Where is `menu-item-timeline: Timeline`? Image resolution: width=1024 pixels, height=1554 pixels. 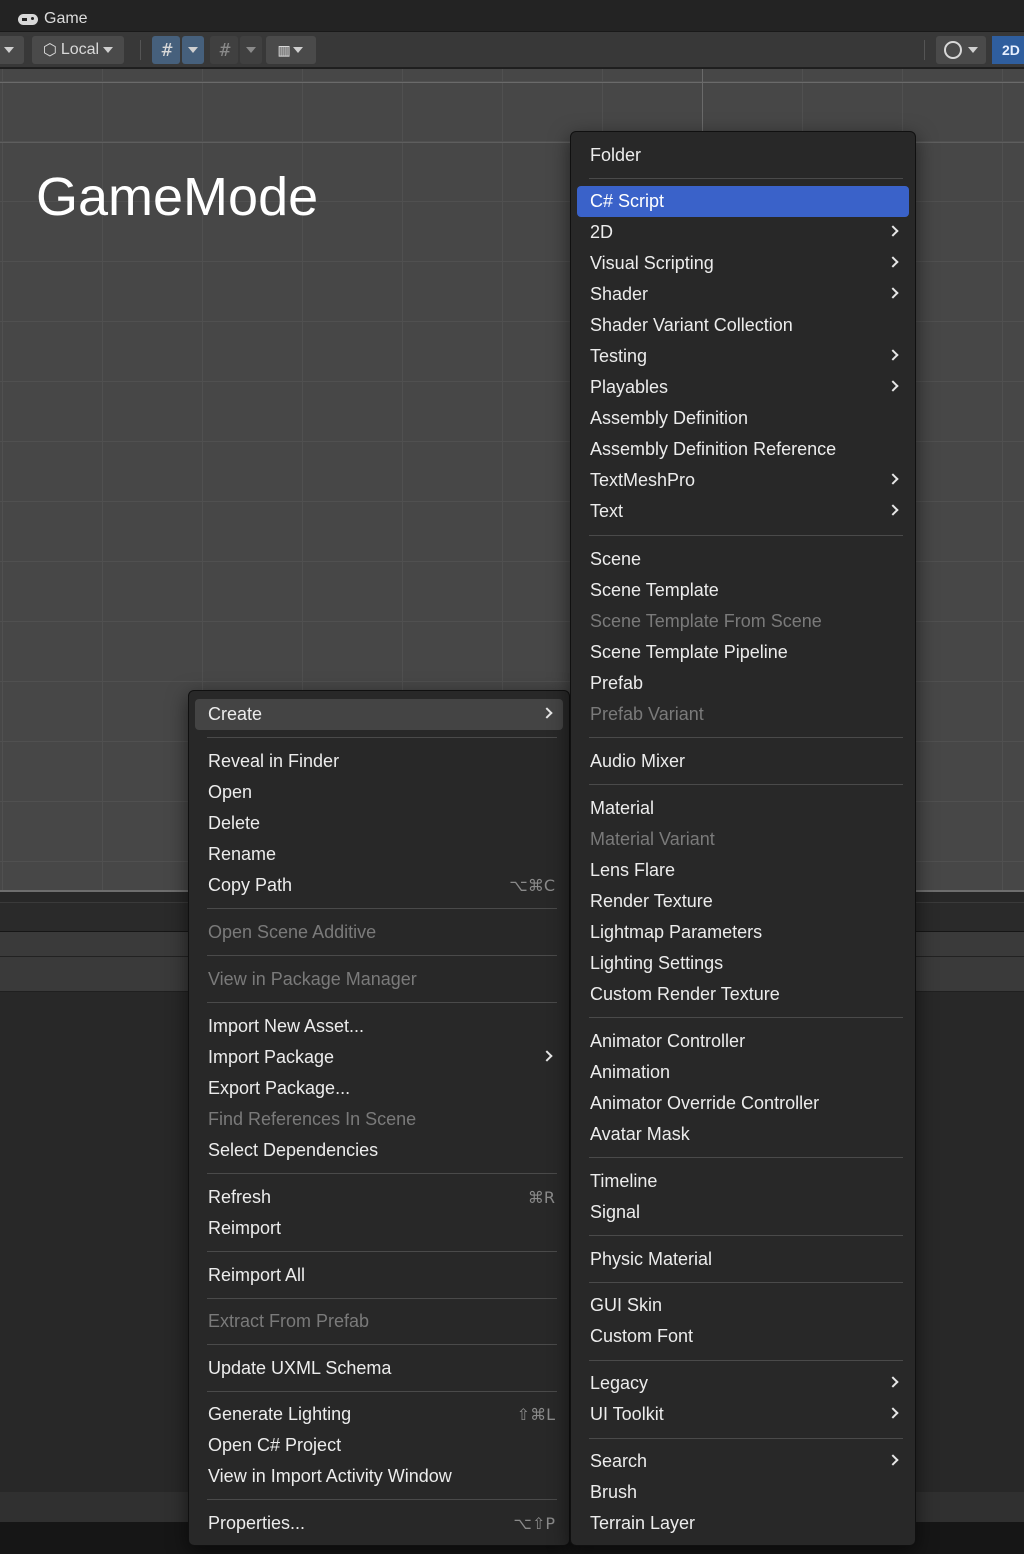 menu-item-timeline: Timeline is located at coordinates (743, 1181).